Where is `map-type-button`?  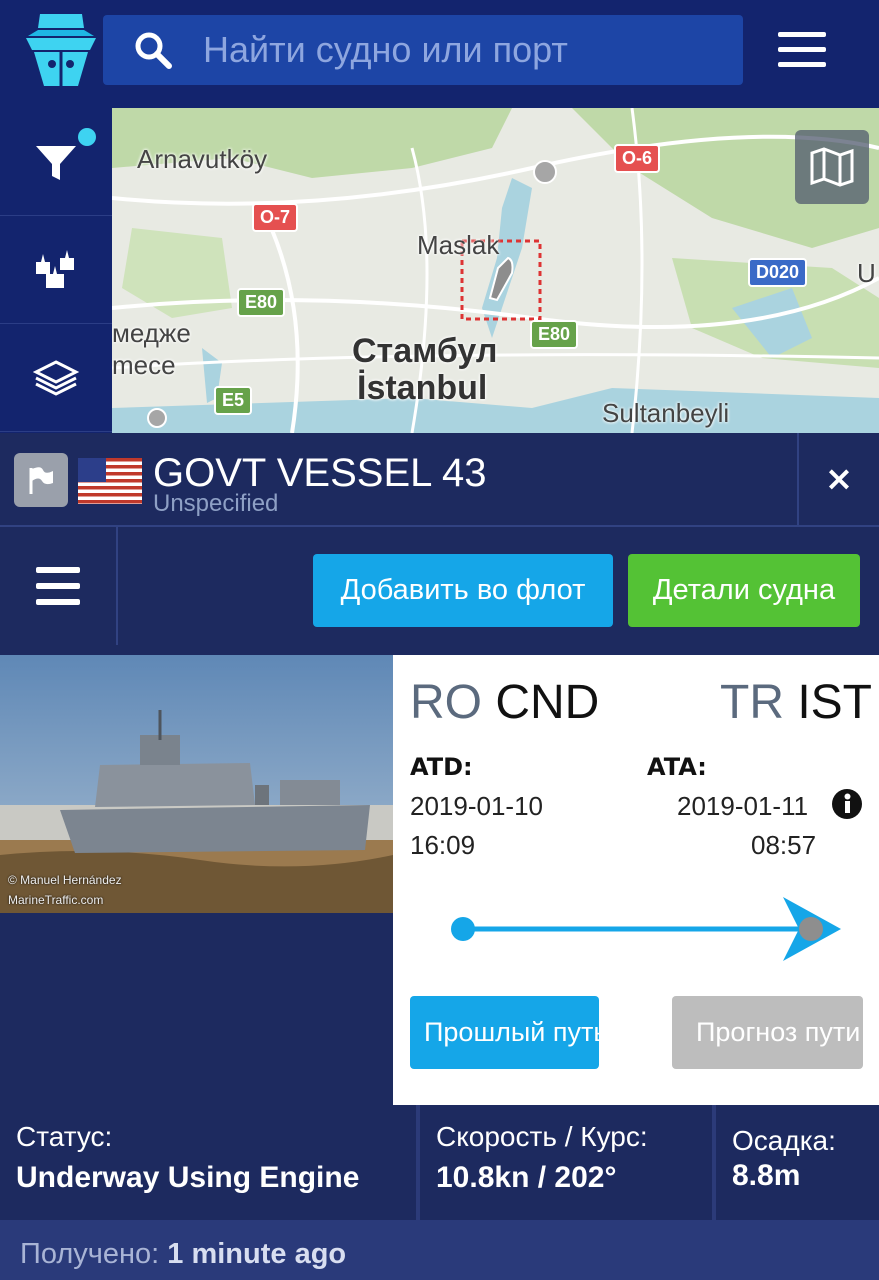
map-type-button is located at coordinates (832, 167).